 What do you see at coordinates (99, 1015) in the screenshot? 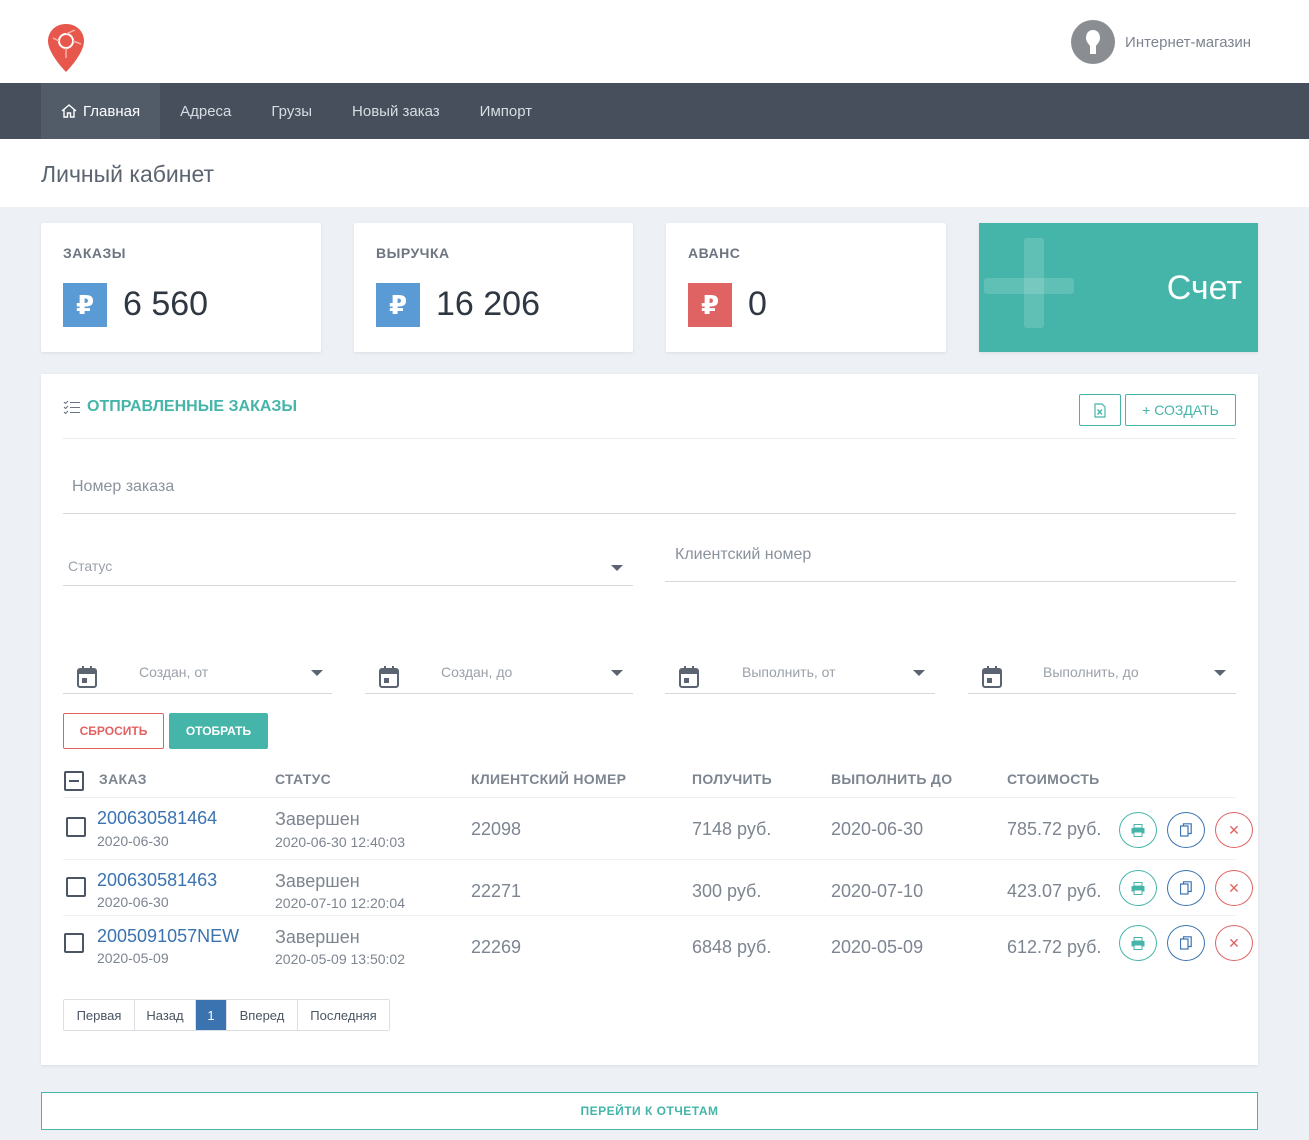
I see `page-first-button: Первая` at bounding box center [99, 1015].